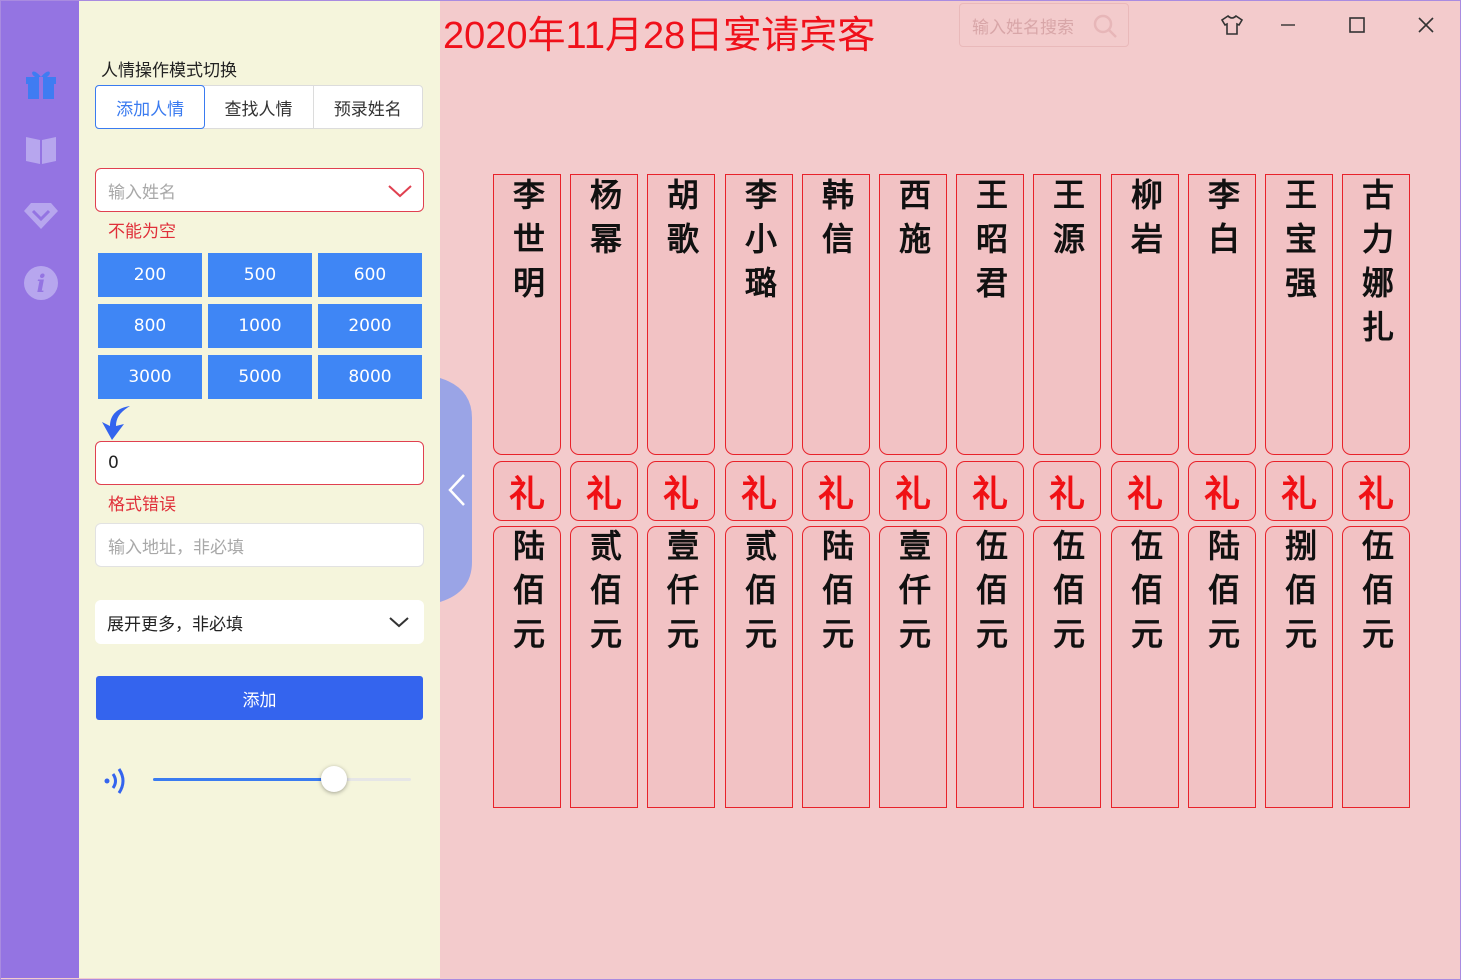 The width and height of the screenshot is (1461, 980). What do you see at coordinates (990, 244) in the screenshot?
I see `gift-card-name-text: 王昭君` at bounding box center [990, 244].